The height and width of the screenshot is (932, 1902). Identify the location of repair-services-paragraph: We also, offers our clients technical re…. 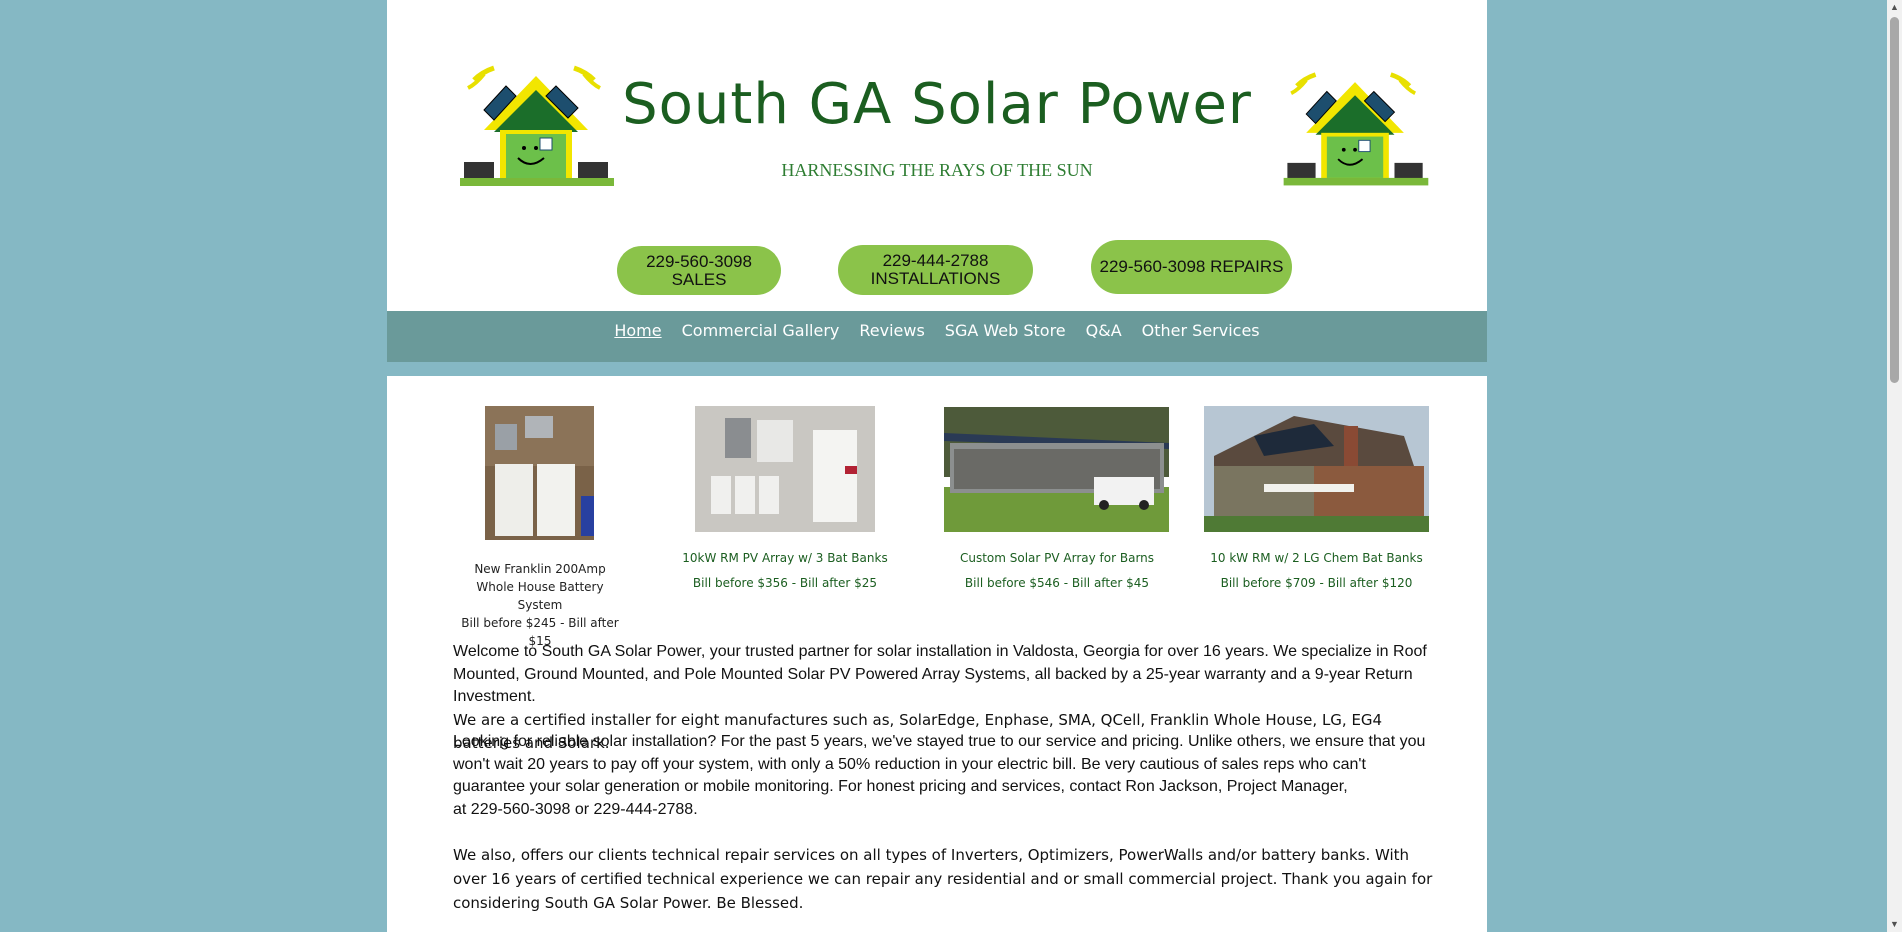
(943, 879).